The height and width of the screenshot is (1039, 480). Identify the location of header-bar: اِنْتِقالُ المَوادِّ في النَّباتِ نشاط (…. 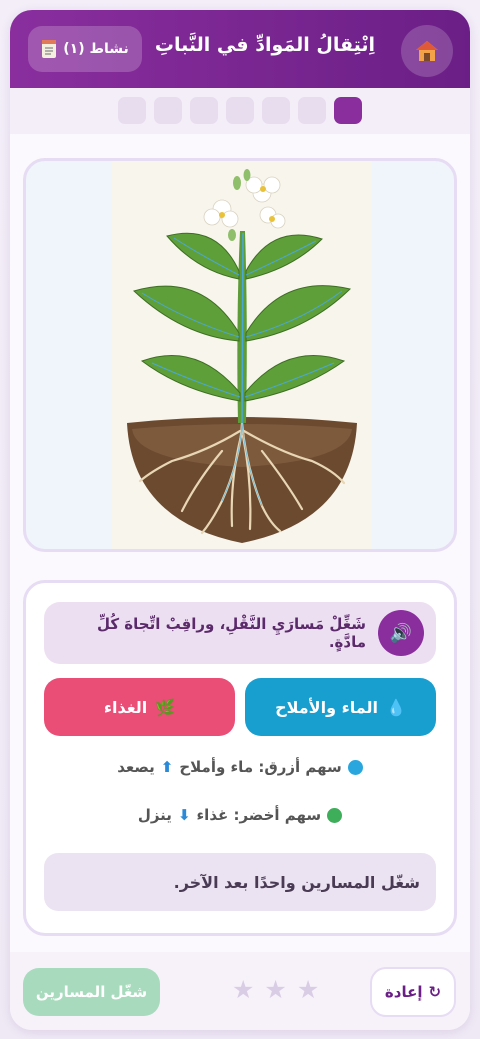
(240, 49).